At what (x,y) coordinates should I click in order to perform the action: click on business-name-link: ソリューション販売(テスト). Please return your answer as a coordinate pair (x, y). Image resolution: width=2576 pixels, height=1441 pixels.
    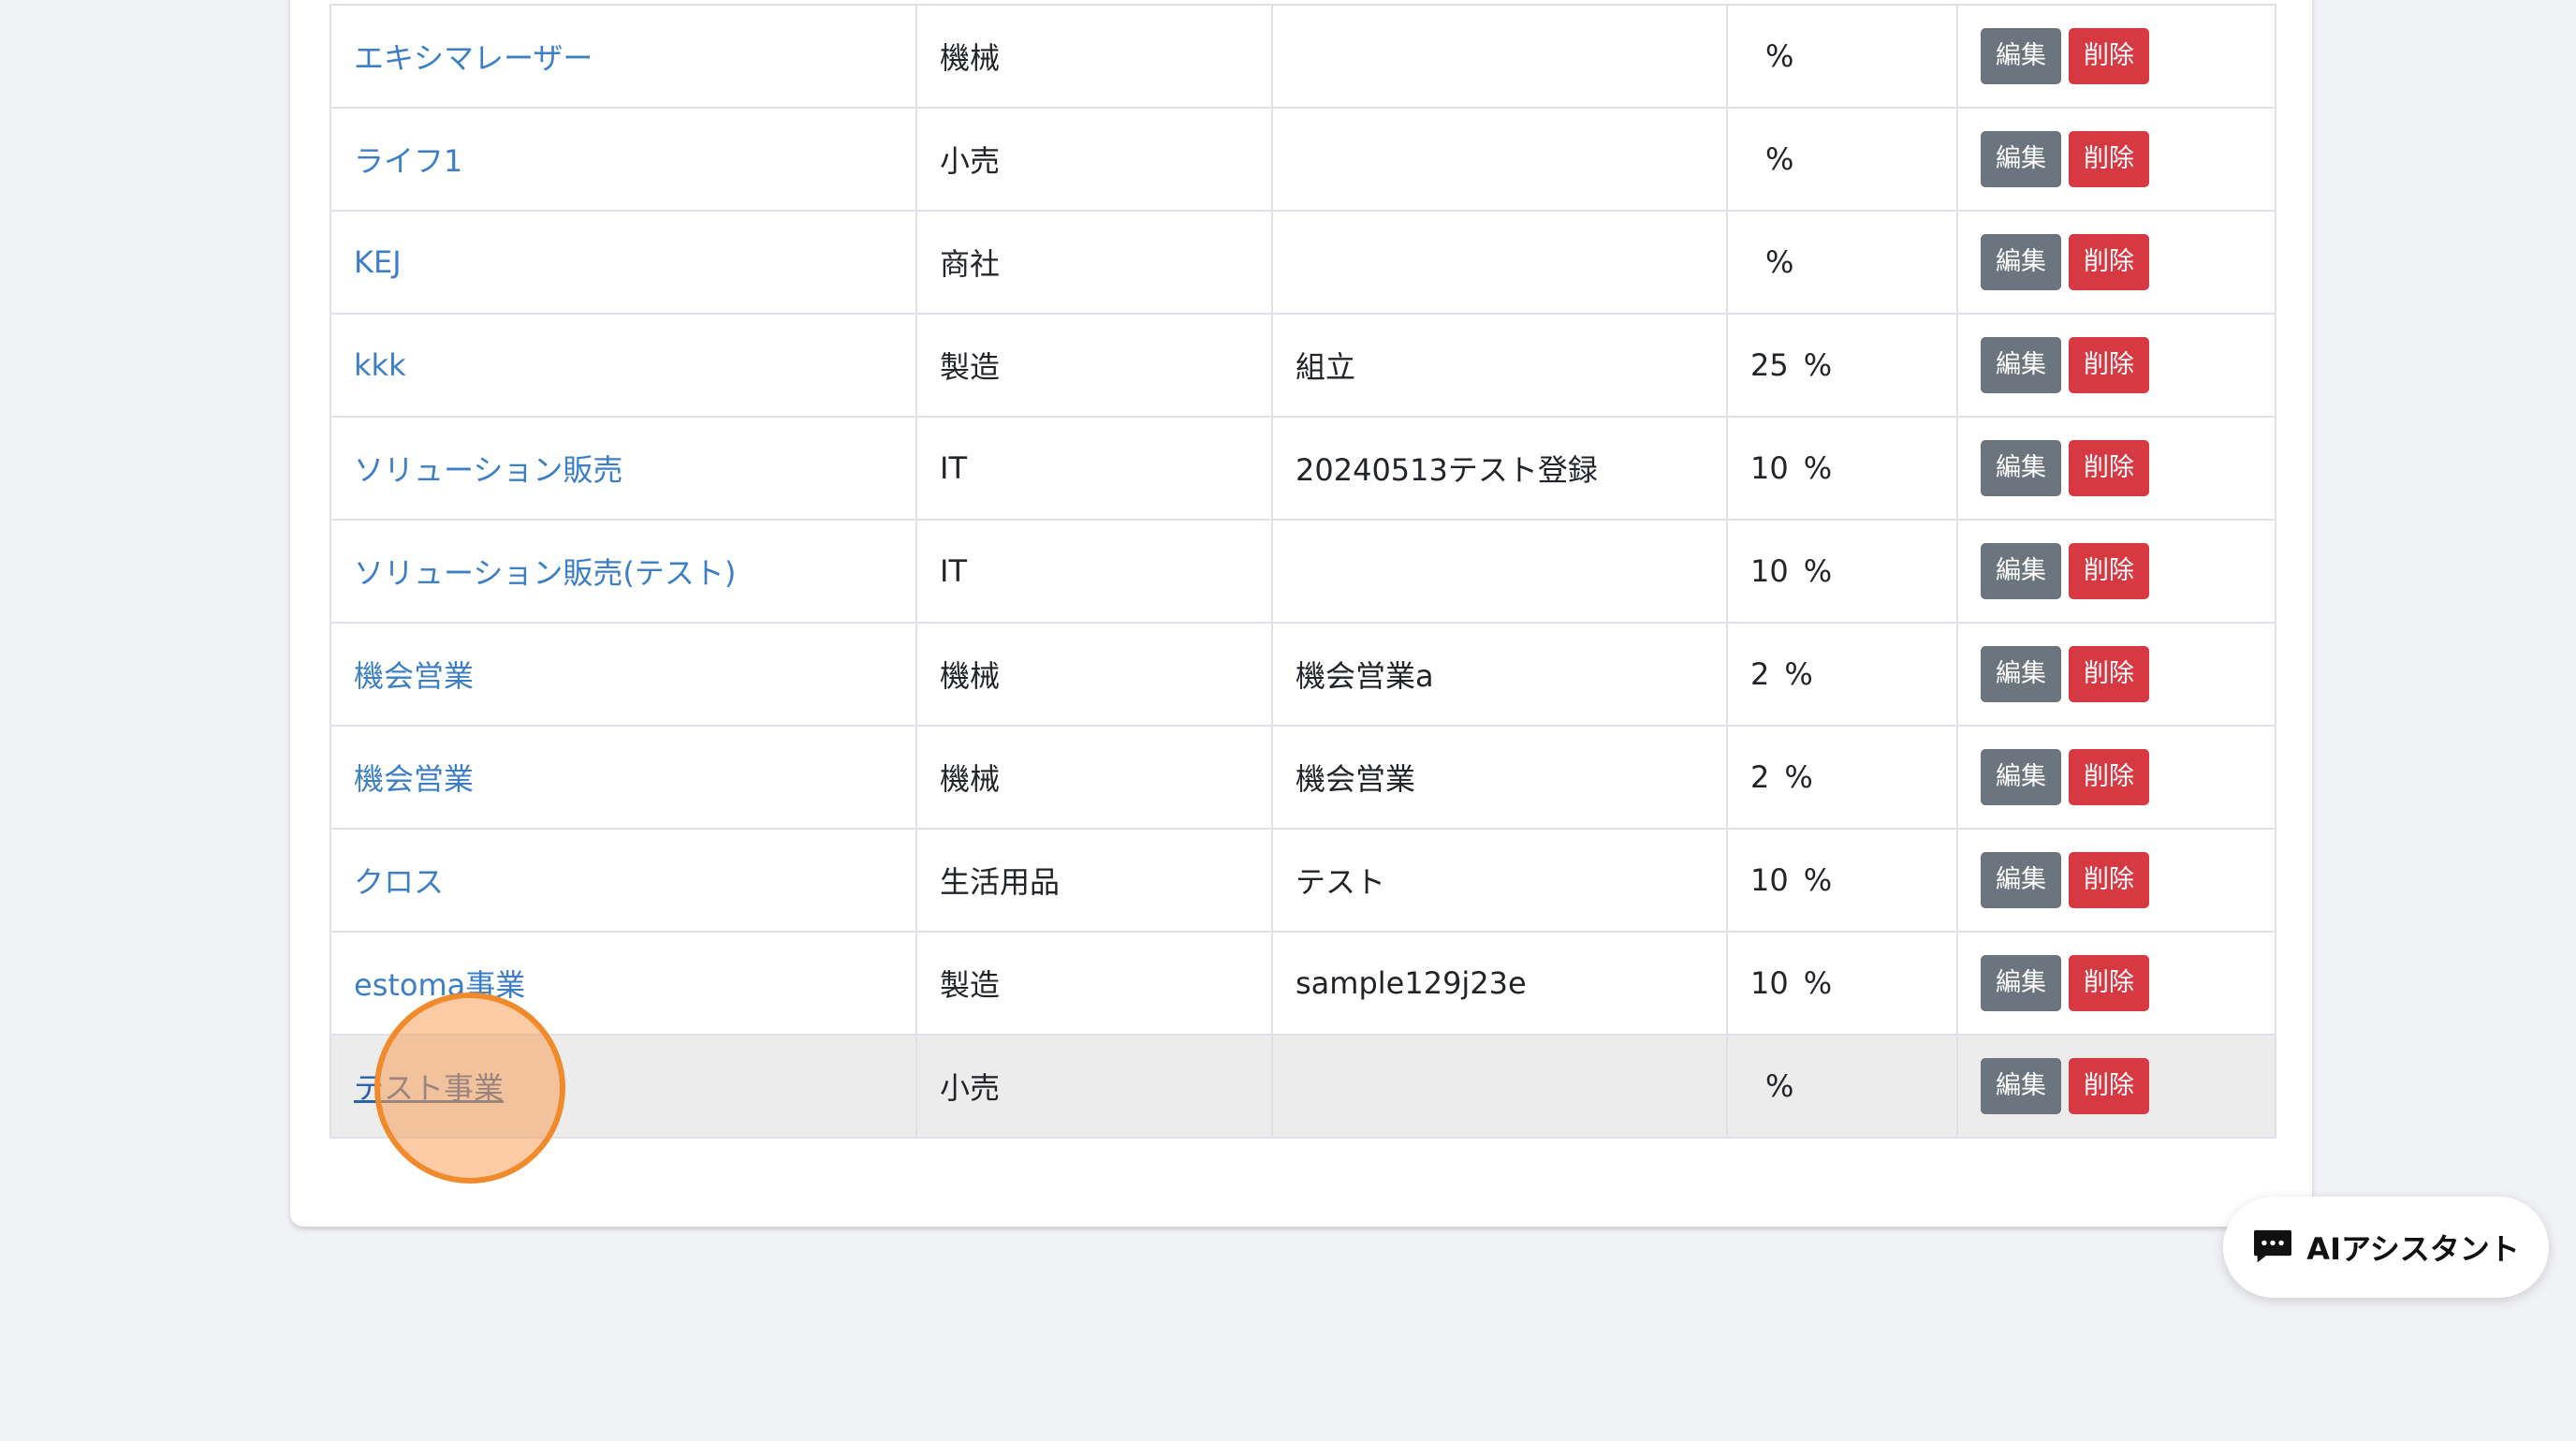
    Looking at the image, I should click on (545, 573).